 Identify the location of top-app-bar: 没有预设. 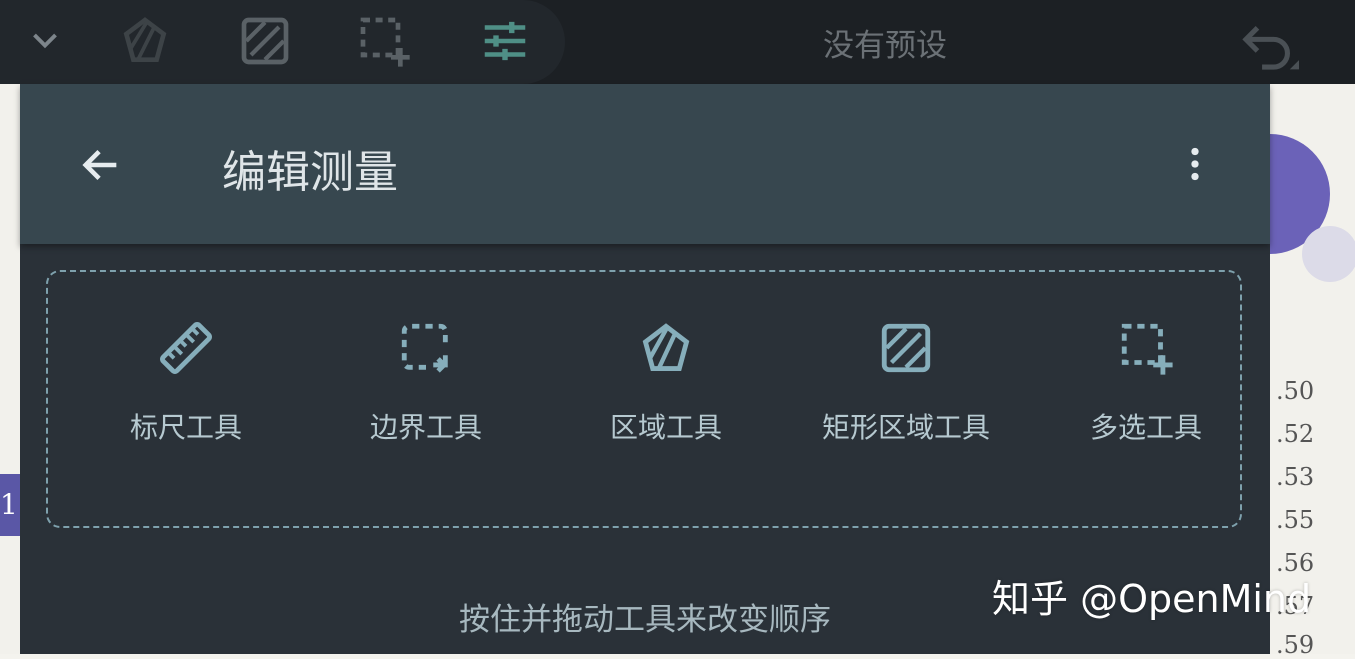
(677, 42).